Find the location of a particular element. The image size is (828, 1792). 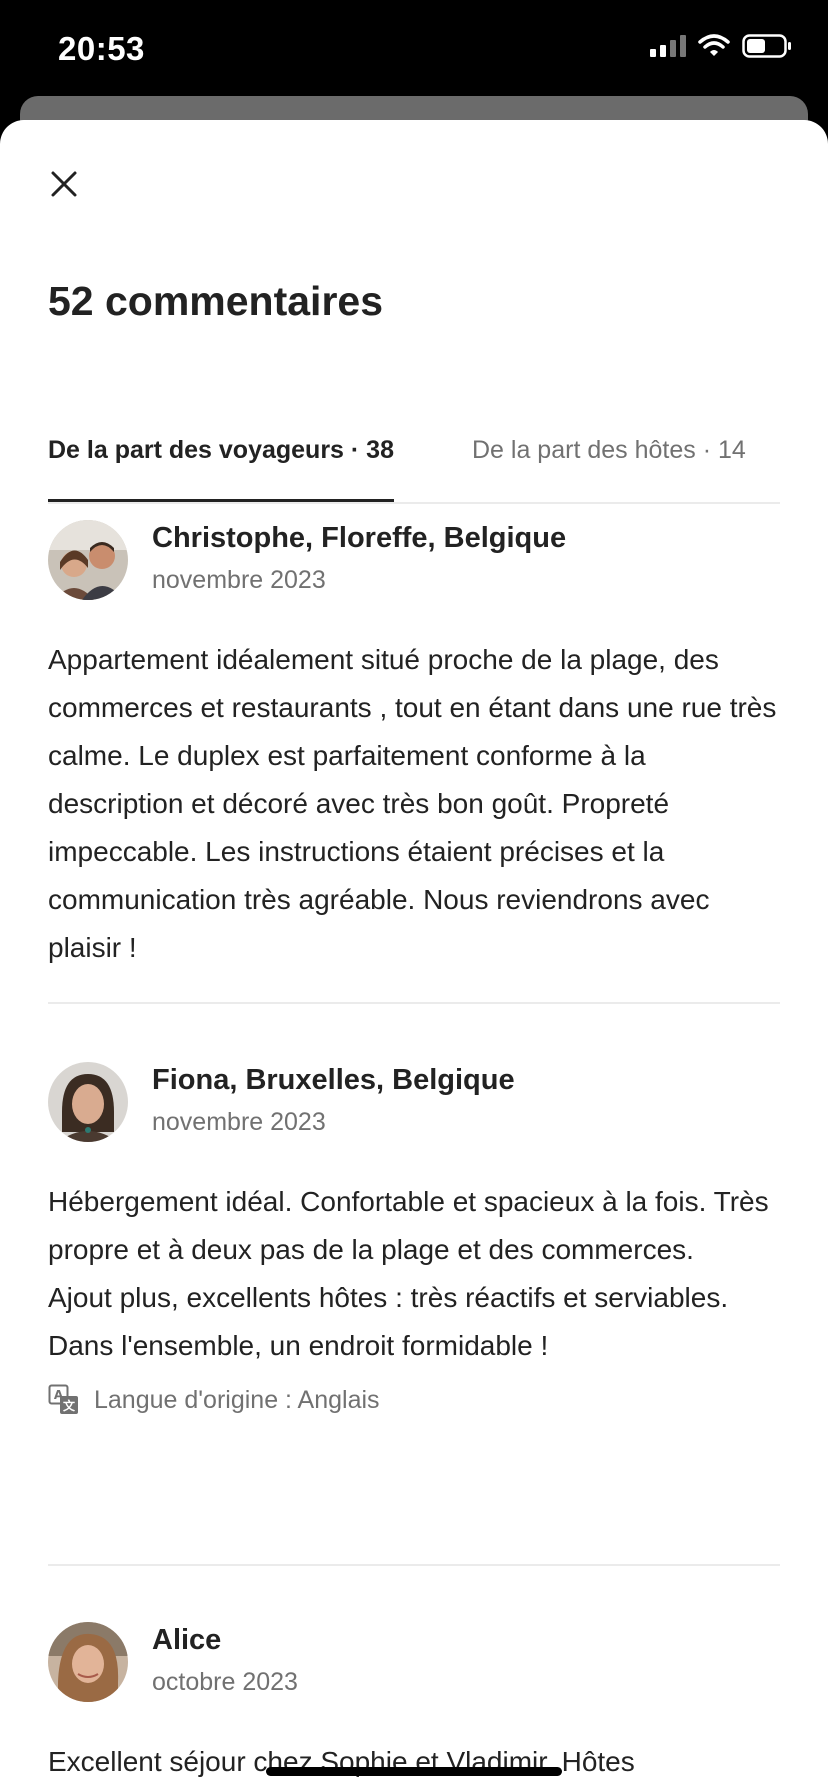

svg-text: 文 is located at coordinates (69, 1405).